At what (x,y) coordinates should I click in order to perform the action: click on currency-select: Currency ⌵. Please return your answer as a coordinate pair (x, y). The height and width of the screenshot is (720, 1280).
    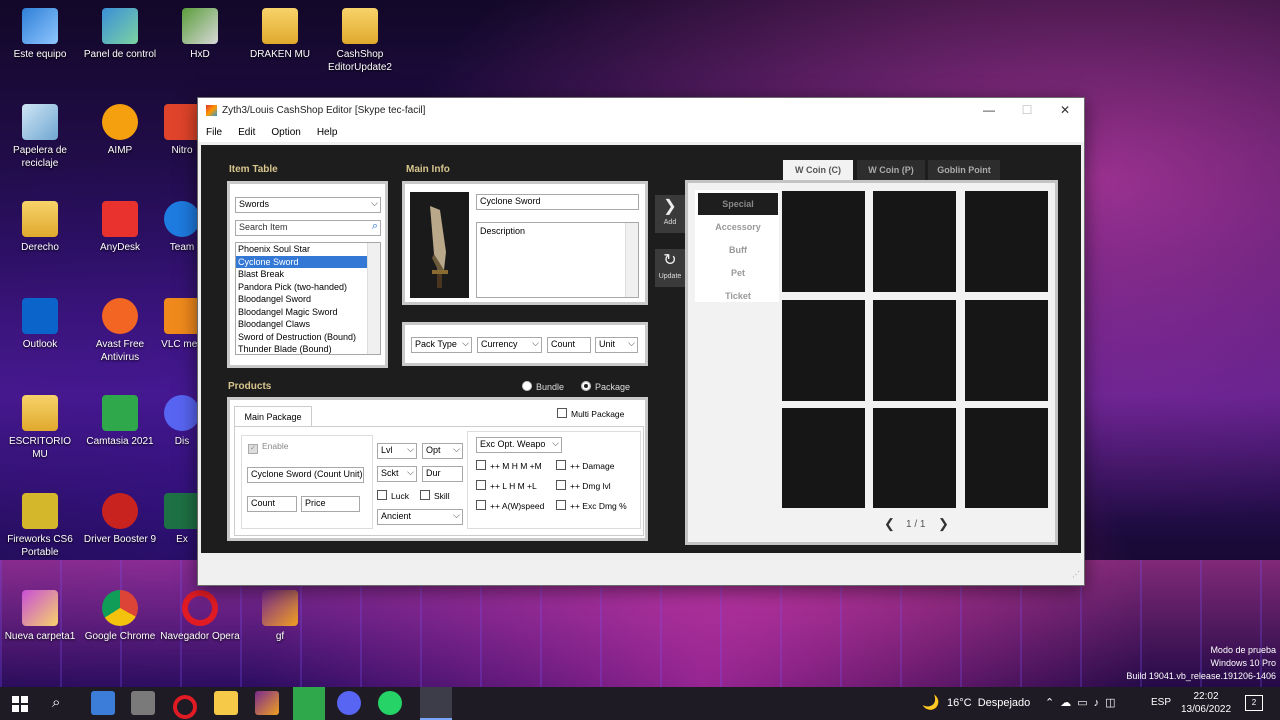
    Looking at the image, I should click on (509, 345).